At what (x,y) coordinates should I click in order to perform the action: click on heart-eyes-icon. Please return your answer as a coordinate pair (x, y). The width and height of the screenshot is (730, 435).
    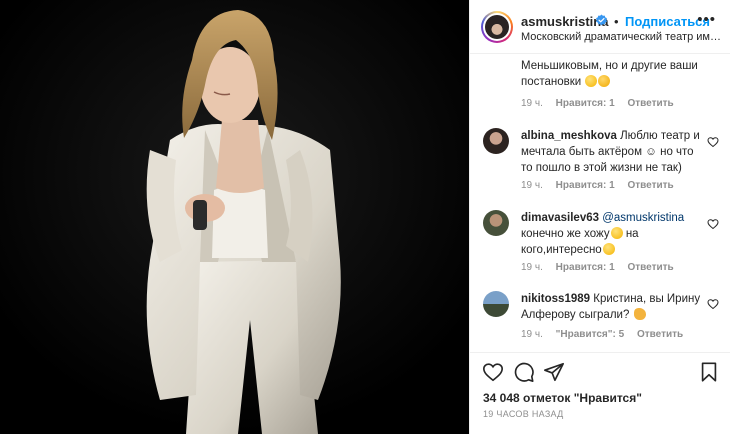
    Looking at the image, I should click on (604, 81).